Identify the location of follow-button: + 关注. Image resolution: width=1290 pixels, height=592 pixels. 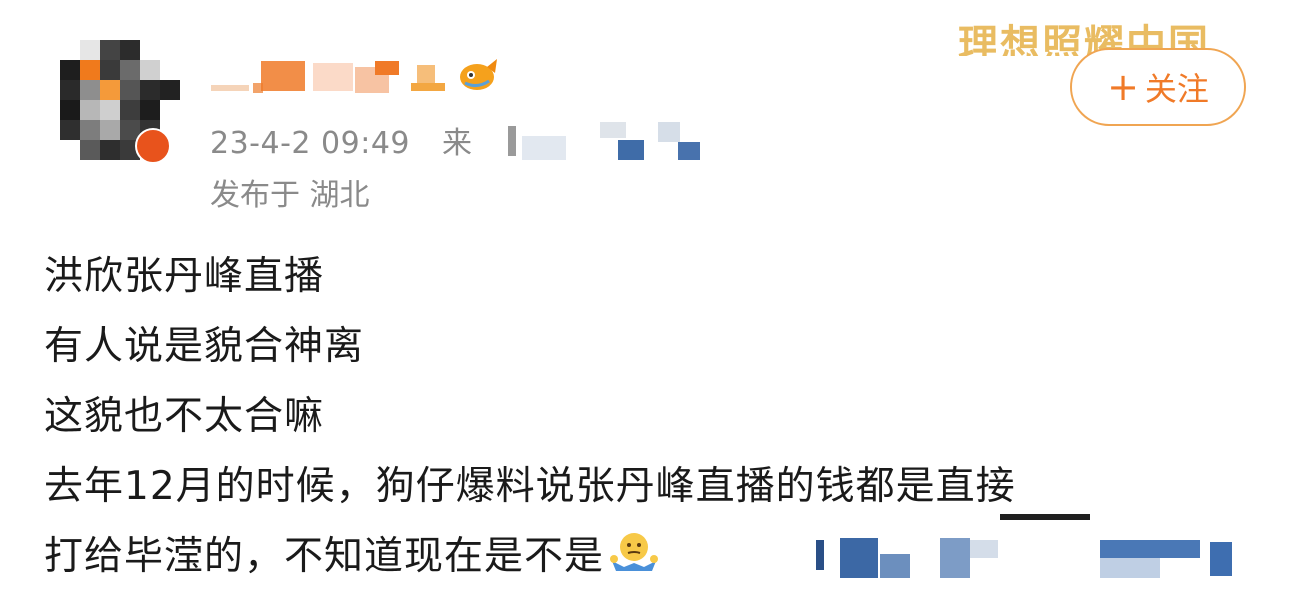
(1158, 87).